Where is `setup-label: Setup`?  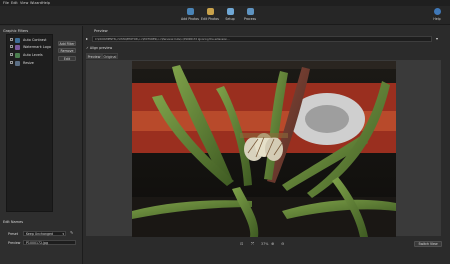 setup-label: Setup is located at coordinates (230, 19).